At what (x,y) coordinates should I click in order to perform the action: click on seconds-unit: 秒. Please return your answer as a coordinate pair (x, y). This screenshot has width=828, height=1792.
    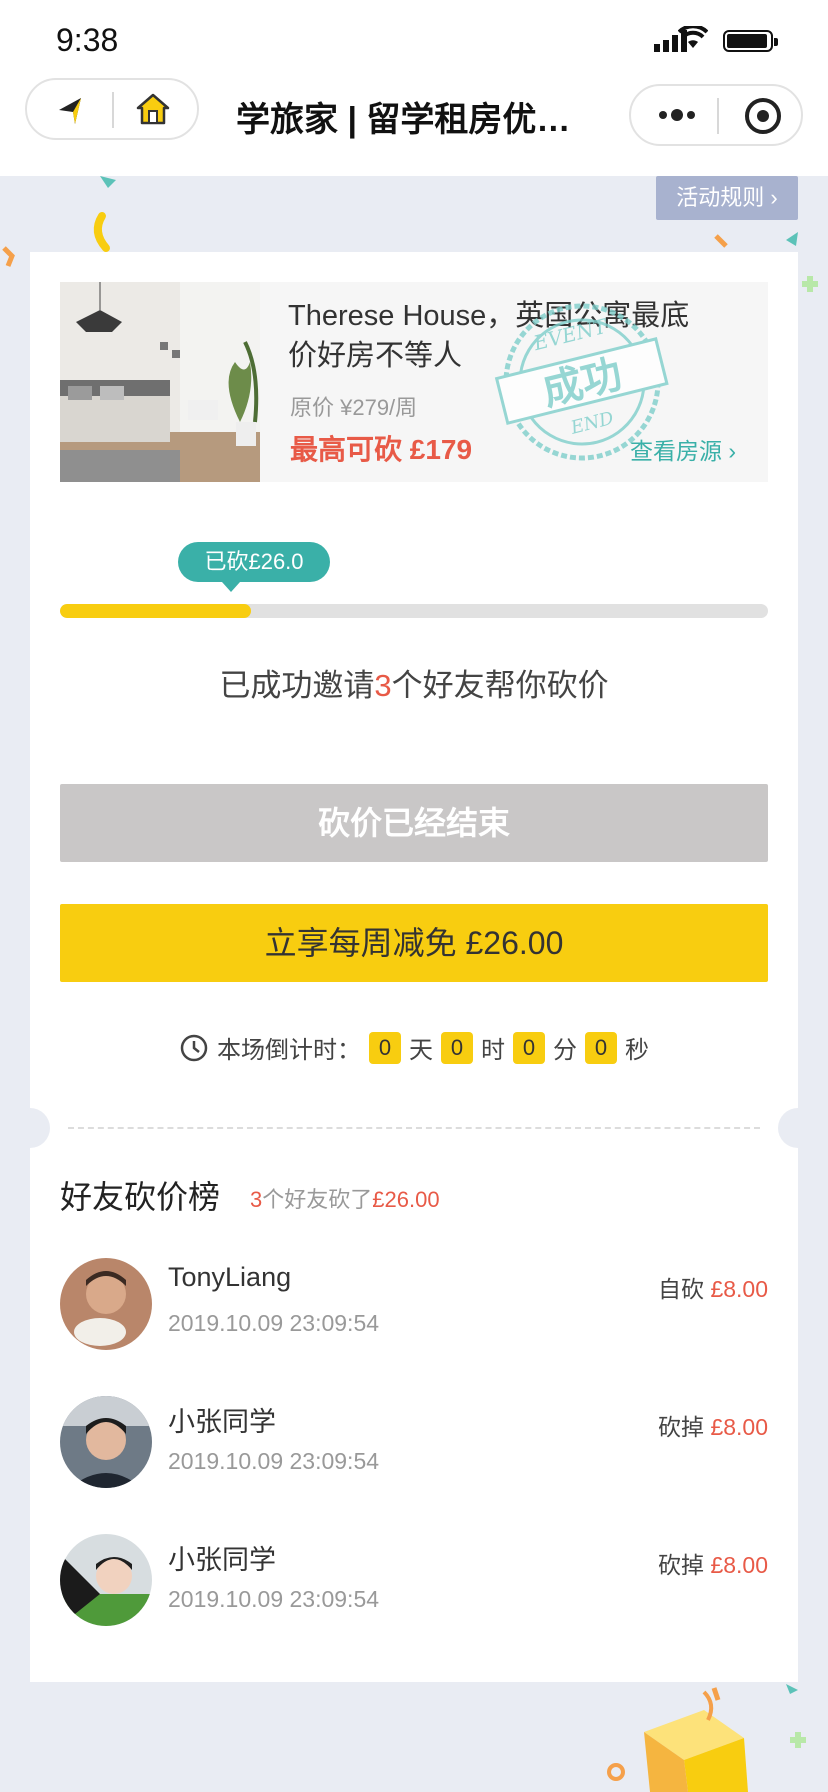
    Looking at the image, I should click on (637, 1050).